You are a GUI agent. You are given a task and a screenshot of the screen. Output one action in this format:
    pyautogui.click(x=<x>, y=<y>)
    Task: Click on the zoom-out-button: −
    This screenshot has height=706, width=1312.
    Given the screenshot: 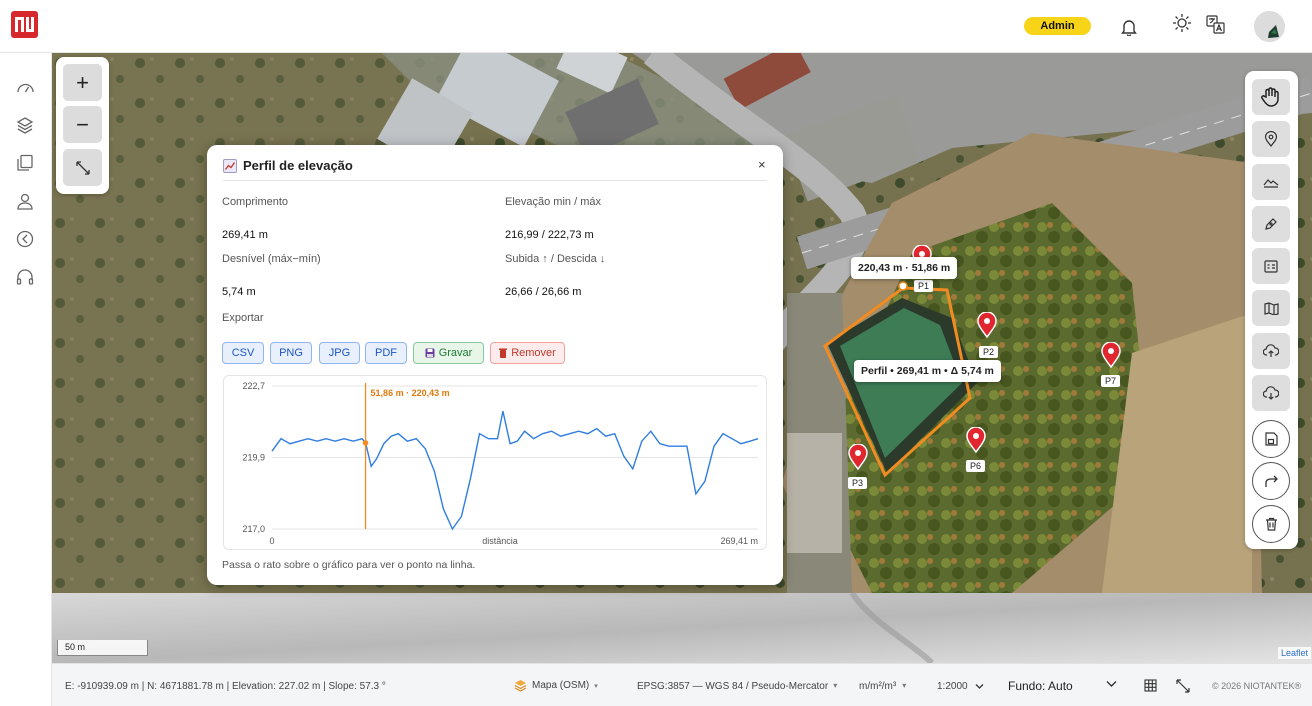 What is the action you would take?
    pyautogui.click(x=82, y=124)
    